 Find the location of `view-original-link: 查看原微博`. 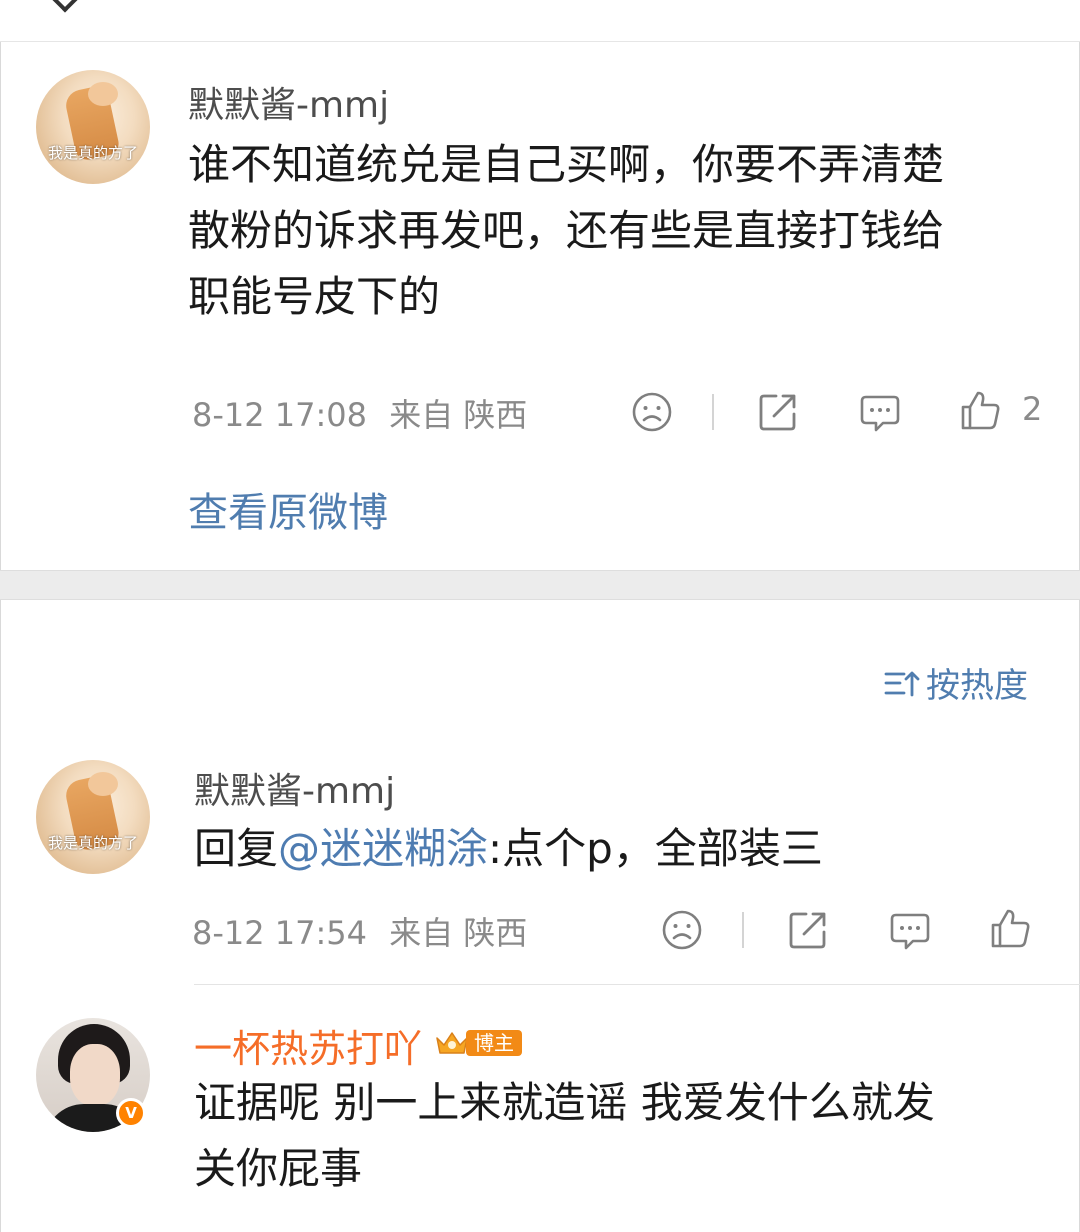

view-original-link: 查看原微博 is located at coordinates (288, 509).